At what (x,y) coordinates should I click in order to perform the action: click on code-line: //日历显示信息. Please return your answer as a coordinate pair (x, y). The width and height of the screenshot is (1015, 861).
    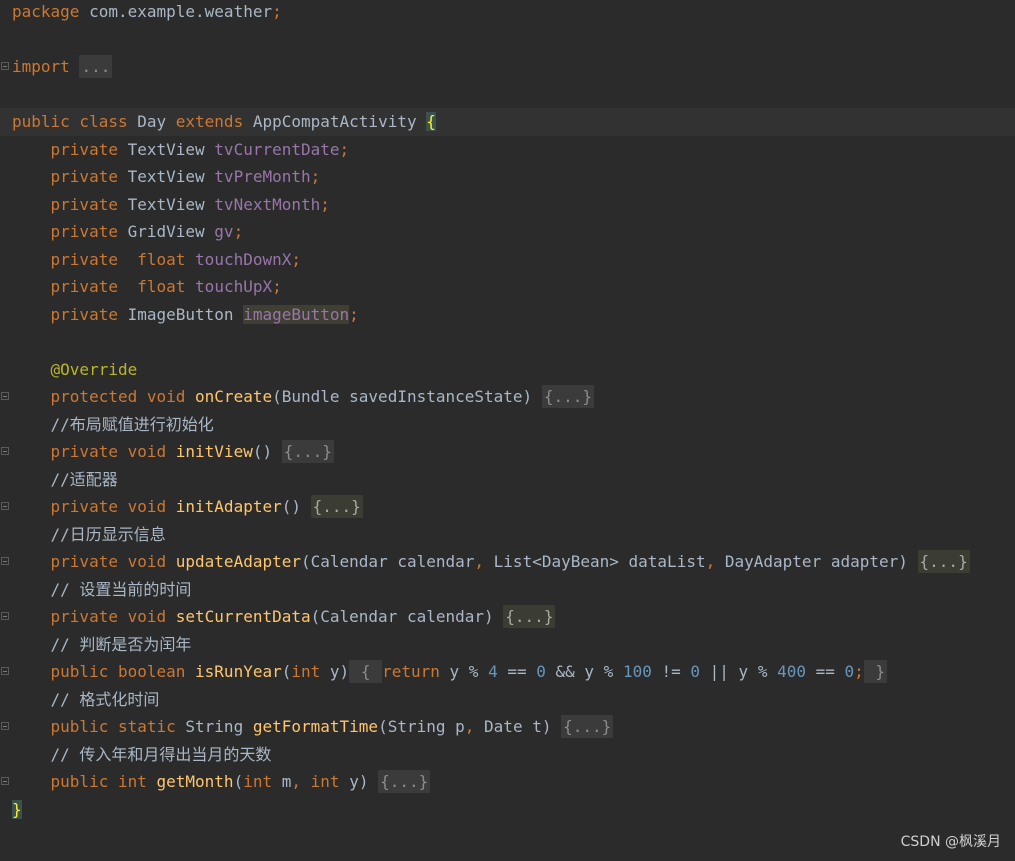
    Looking at the image, I should click on (507, 535).